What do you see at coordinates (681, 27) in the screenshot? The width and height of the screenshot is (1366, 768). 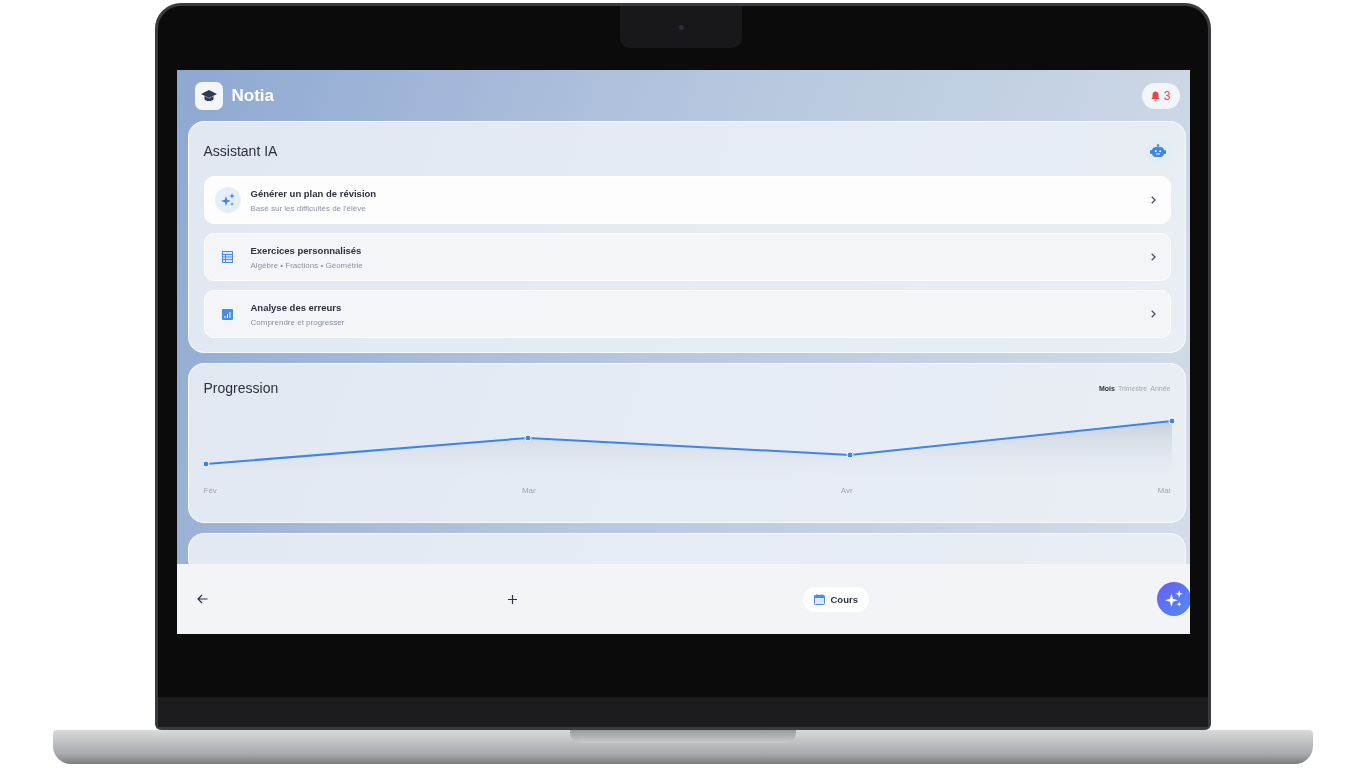 I see `camera-lens` at bounding box center [681, 27].